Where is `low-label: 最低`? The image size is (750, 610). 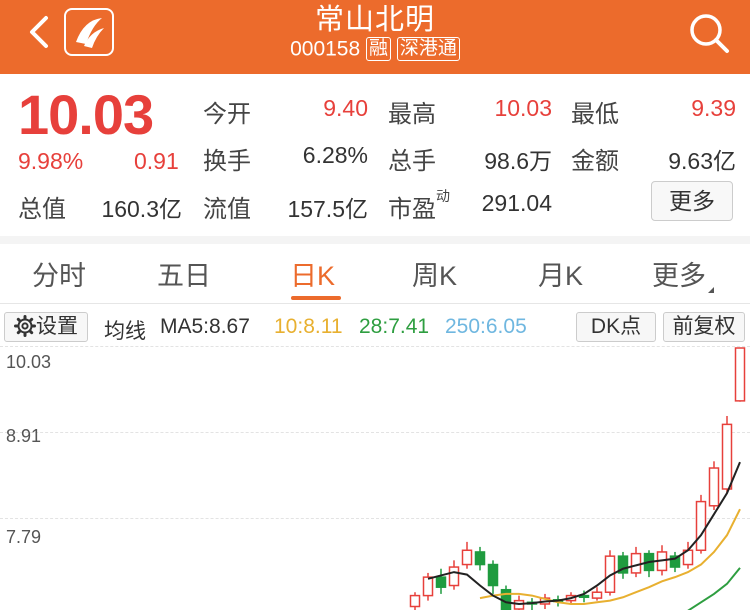
low-label: 最低 is located at coordinates (595, 114).